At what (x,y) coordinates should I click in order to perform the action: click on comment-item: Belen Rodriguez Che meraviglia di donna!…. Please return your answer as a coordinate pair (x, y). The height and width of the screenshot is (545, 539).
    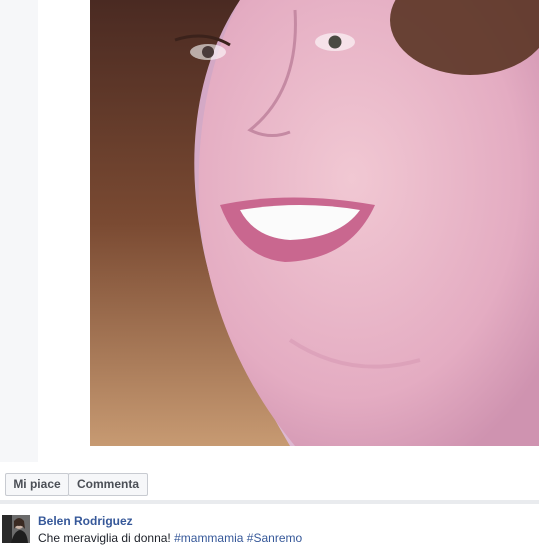
    Looking at the image, I should click on (269, 524).